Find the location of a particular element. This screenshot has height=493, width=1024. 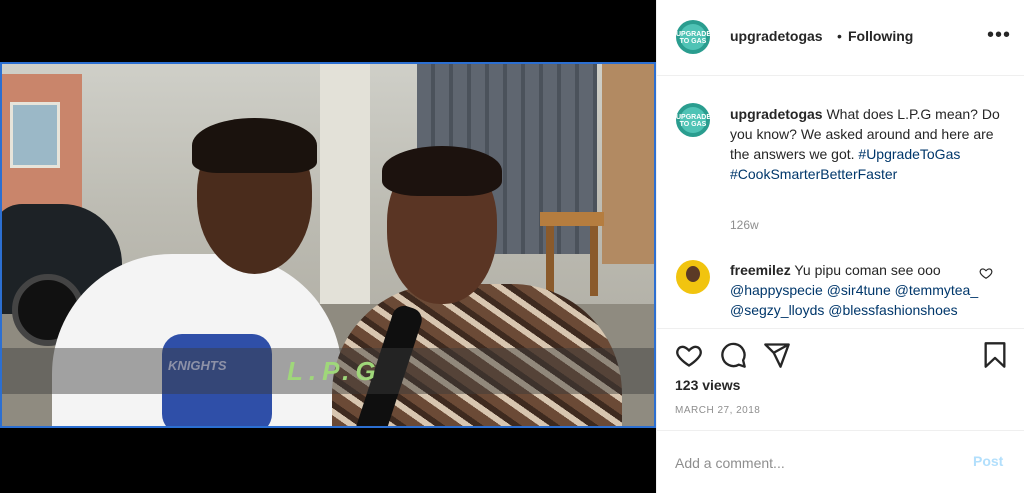

commenter-avatar is located at coordinates (693, 277).